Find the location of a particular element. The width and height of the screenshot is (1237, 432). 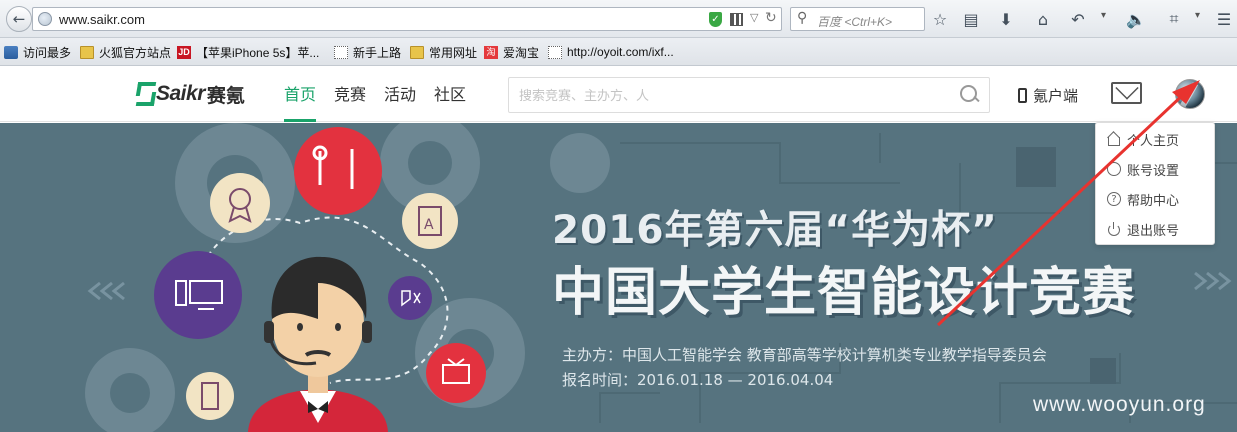

user-avatar is located at coordinates (1190, 94).